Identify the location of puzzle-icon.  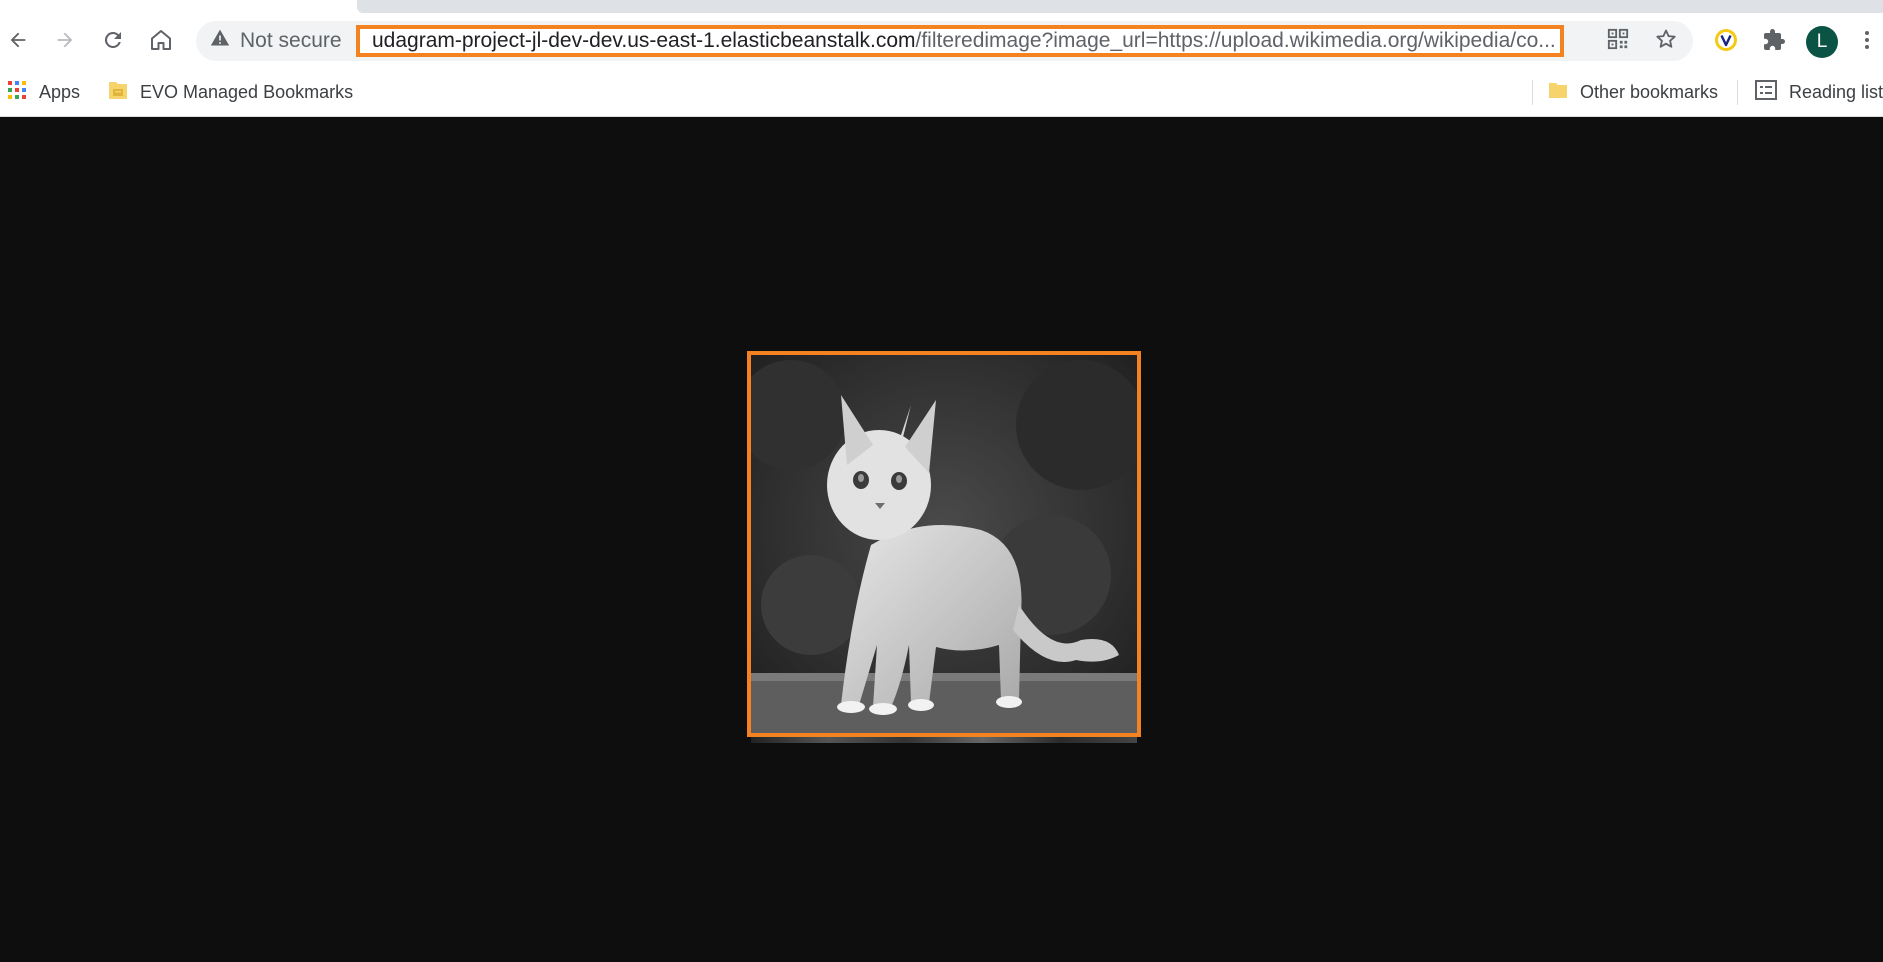
(1774, 42).